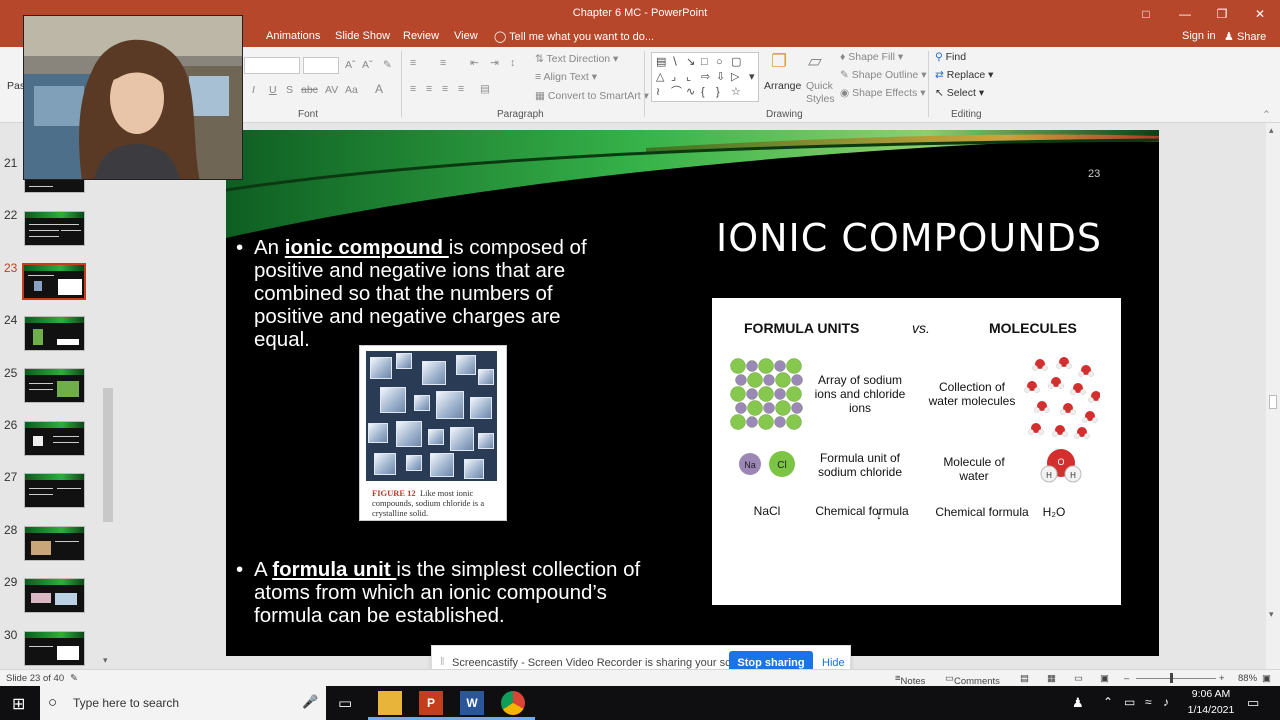 The image size is (1280, 720). I want to click on convert-smartart-button: ▦ Convert to SmartArt ▾, so click(592, 96).